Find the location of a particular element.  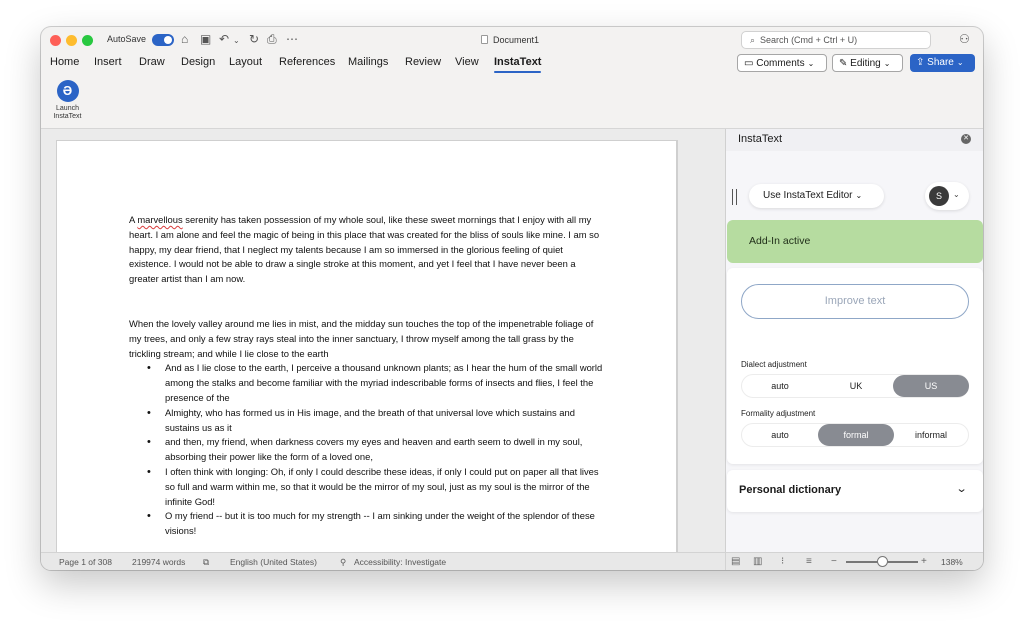

document-title: Document1 is located at coordinates (510, 40).